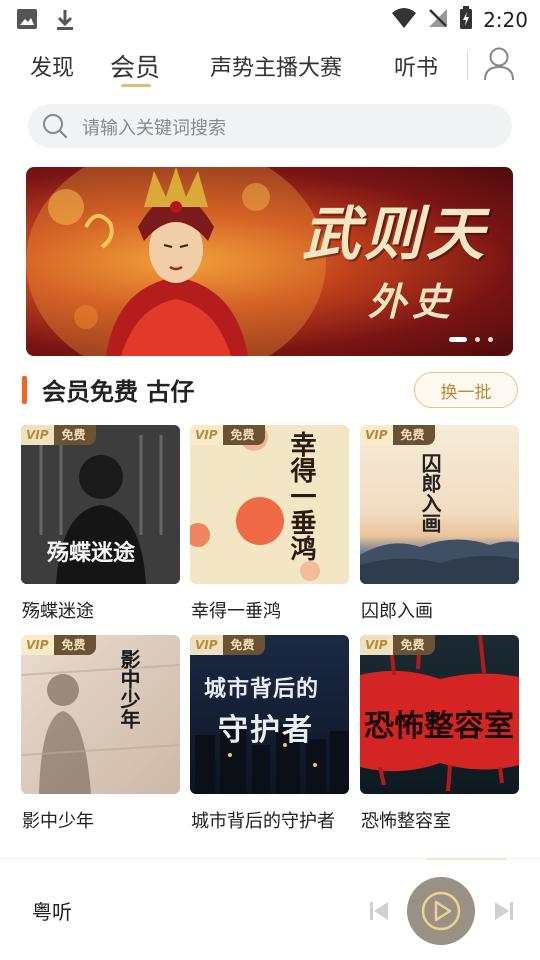 Image resolution: width=540 pixels, height=960 pixels. I want to click on section-accent-bar, so click(24, 390).